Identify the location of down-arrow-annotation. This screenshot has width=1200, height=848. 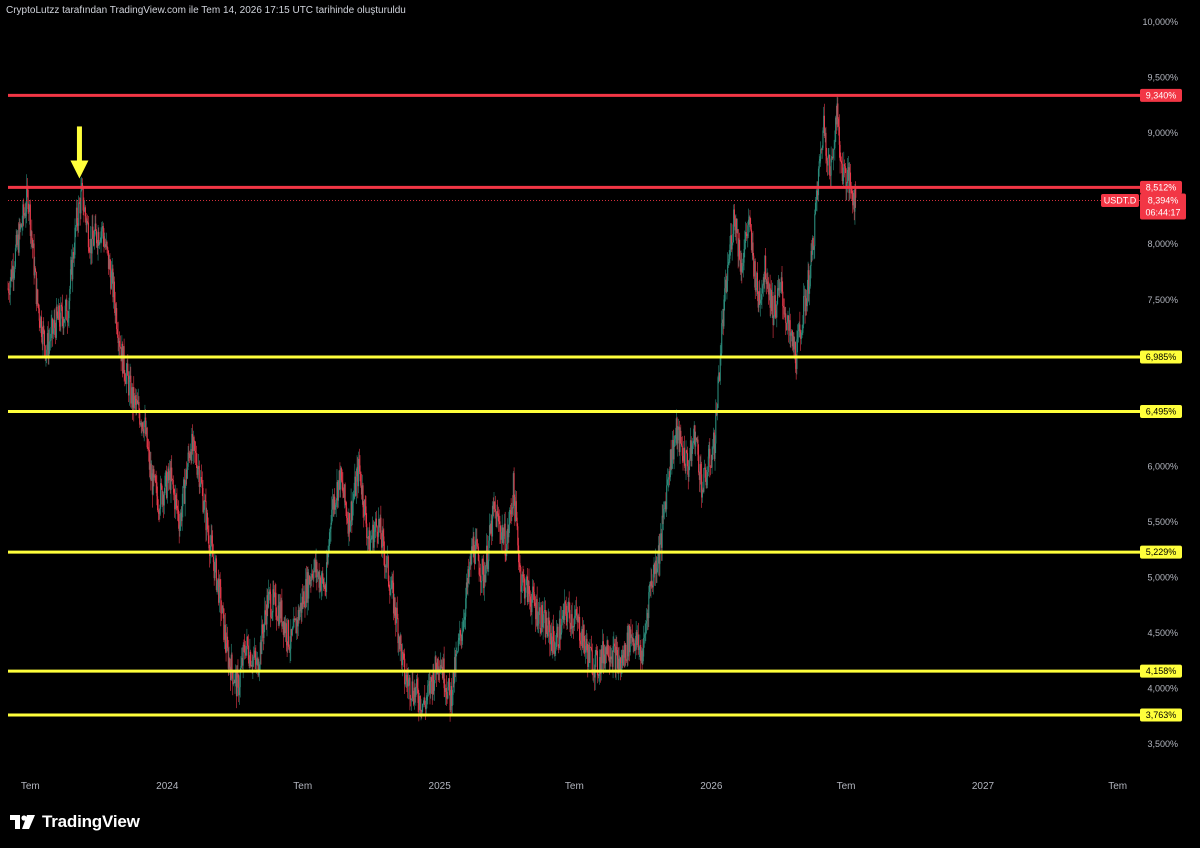
(79, 152).